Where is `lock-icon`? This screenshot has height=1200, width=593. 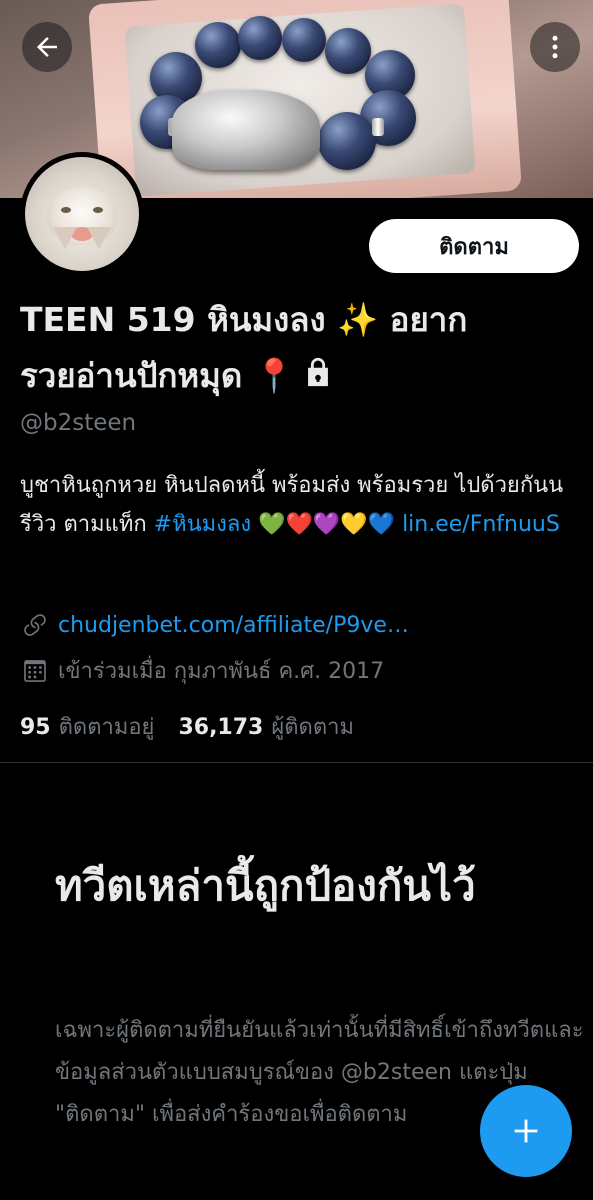 lock-icon is located at coordinates (318, 378).